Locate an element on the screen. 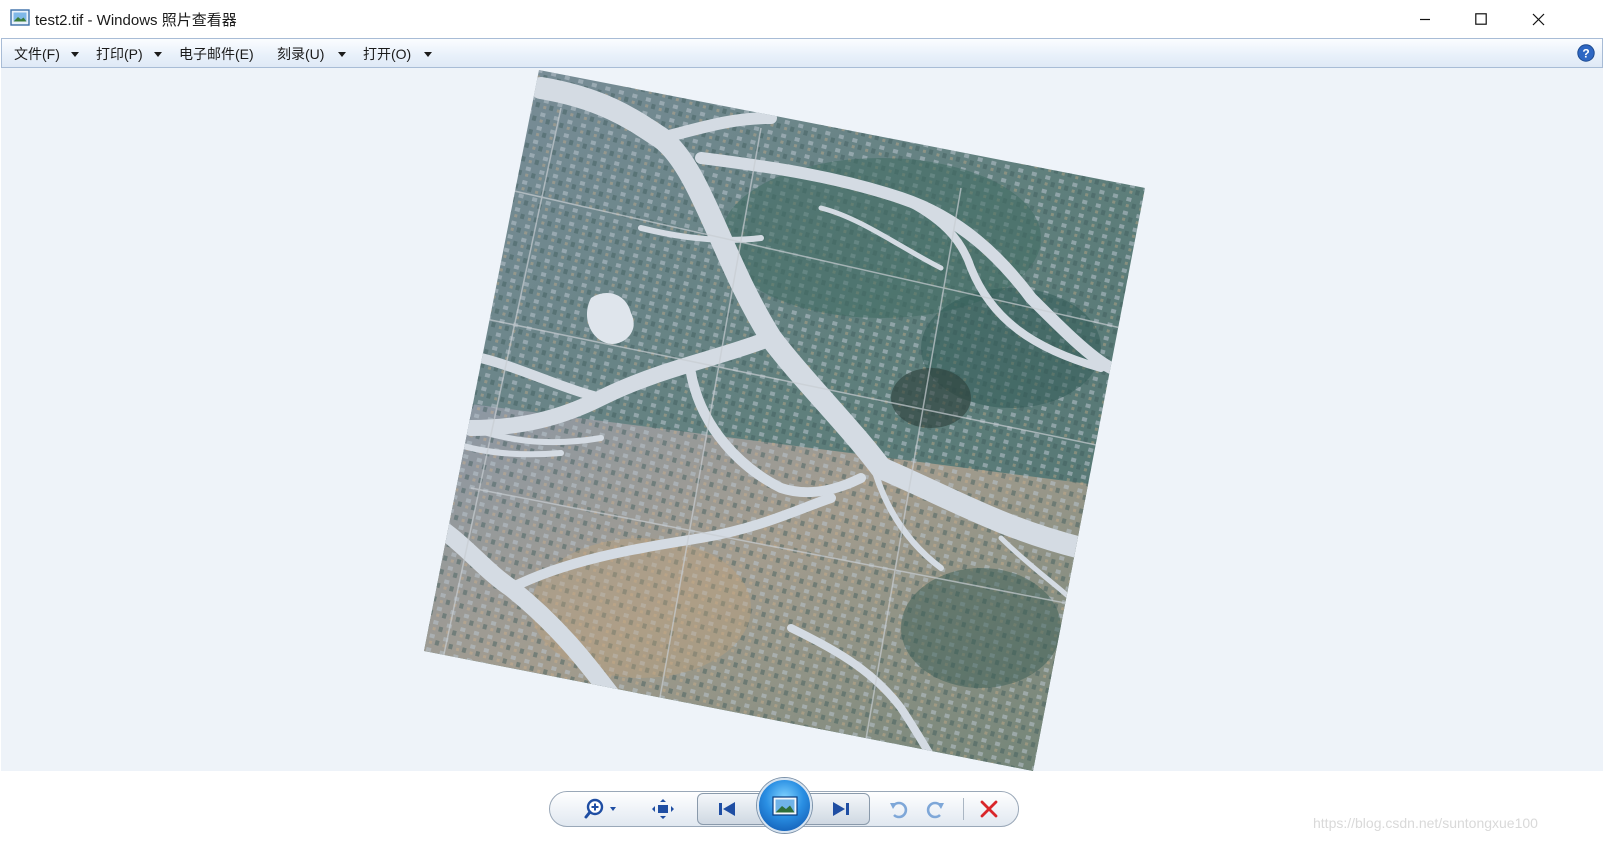 This screenshot has height=867, width=1616. menu-burn: 刻录(U) is located at coordinates (300, 54).